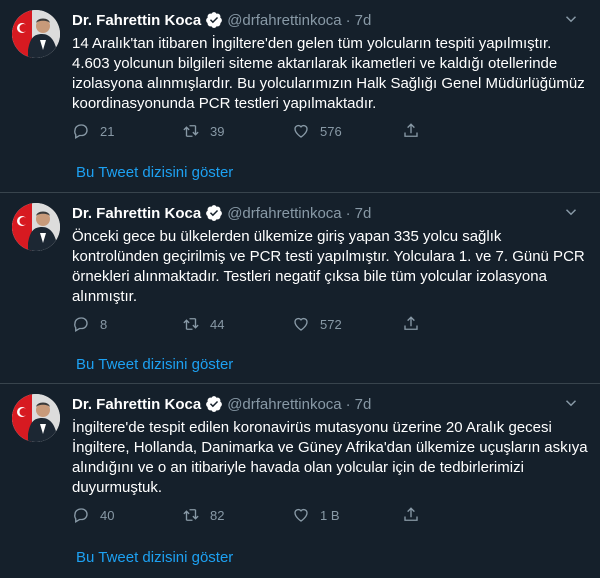 The image size is (600, 578). I want to click on reply-count: 40, so click(107, 515).